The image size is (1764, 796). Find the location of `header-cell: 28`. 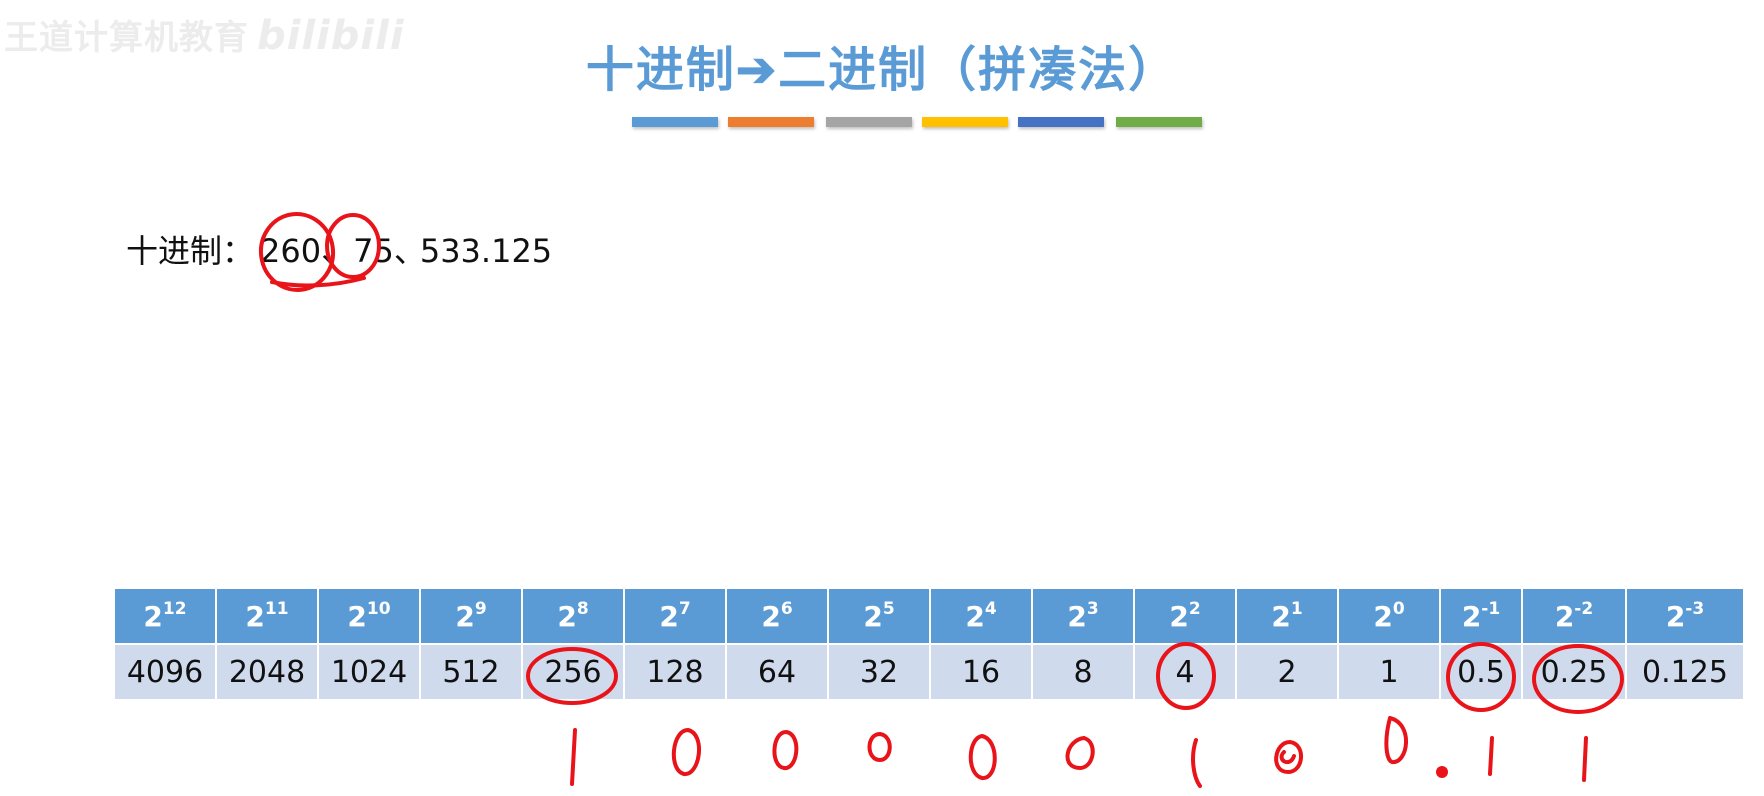

header-cell: 28 is located at coordinates (573, 616).